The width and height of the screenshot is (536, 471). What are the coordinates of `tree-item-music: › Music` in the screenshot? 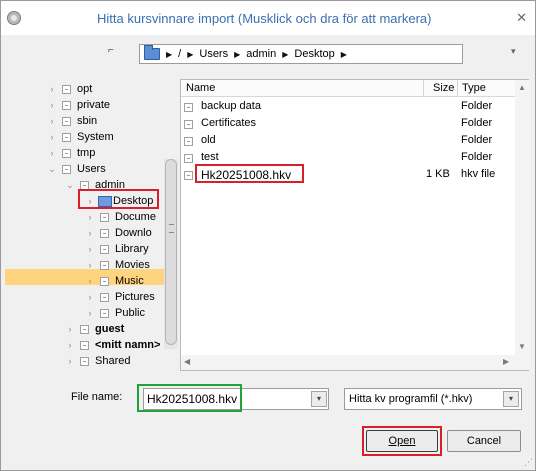 It's located at (114, 281).